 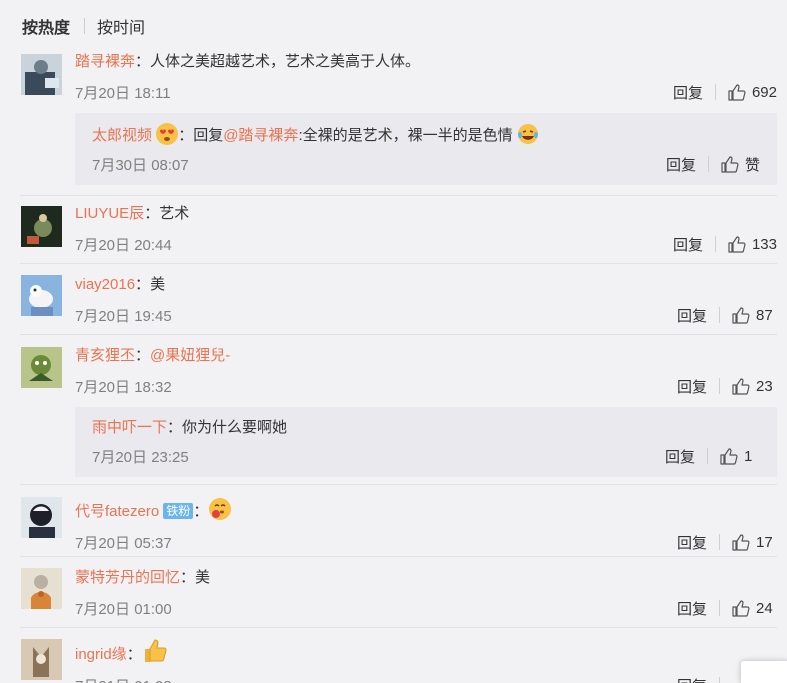 What do you see at coordinates (190, 355) in the screenshot?
I see `mention-link: @果妞狸兒-` at bounding box center [190, 355].